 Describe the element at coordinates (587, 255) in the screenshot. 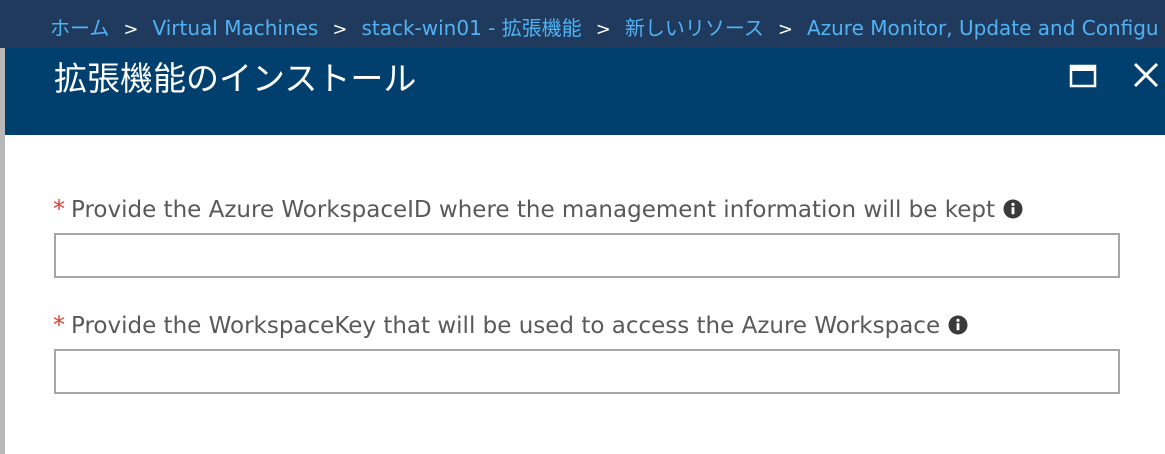

I see `workspace-id-input` at that location.